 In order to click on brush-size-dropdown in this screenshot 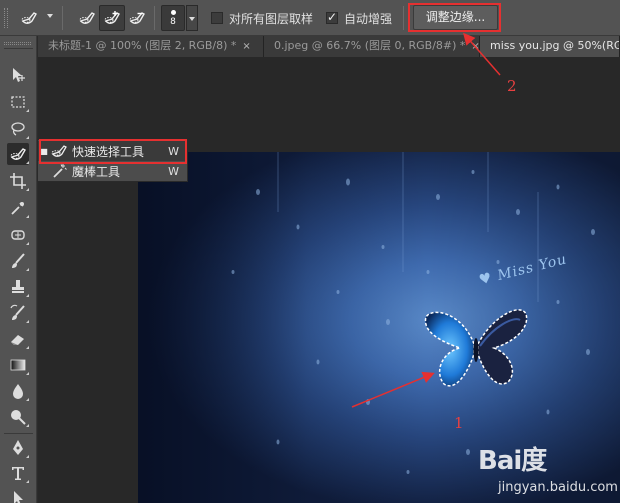, I will do `click(192, 18)`.